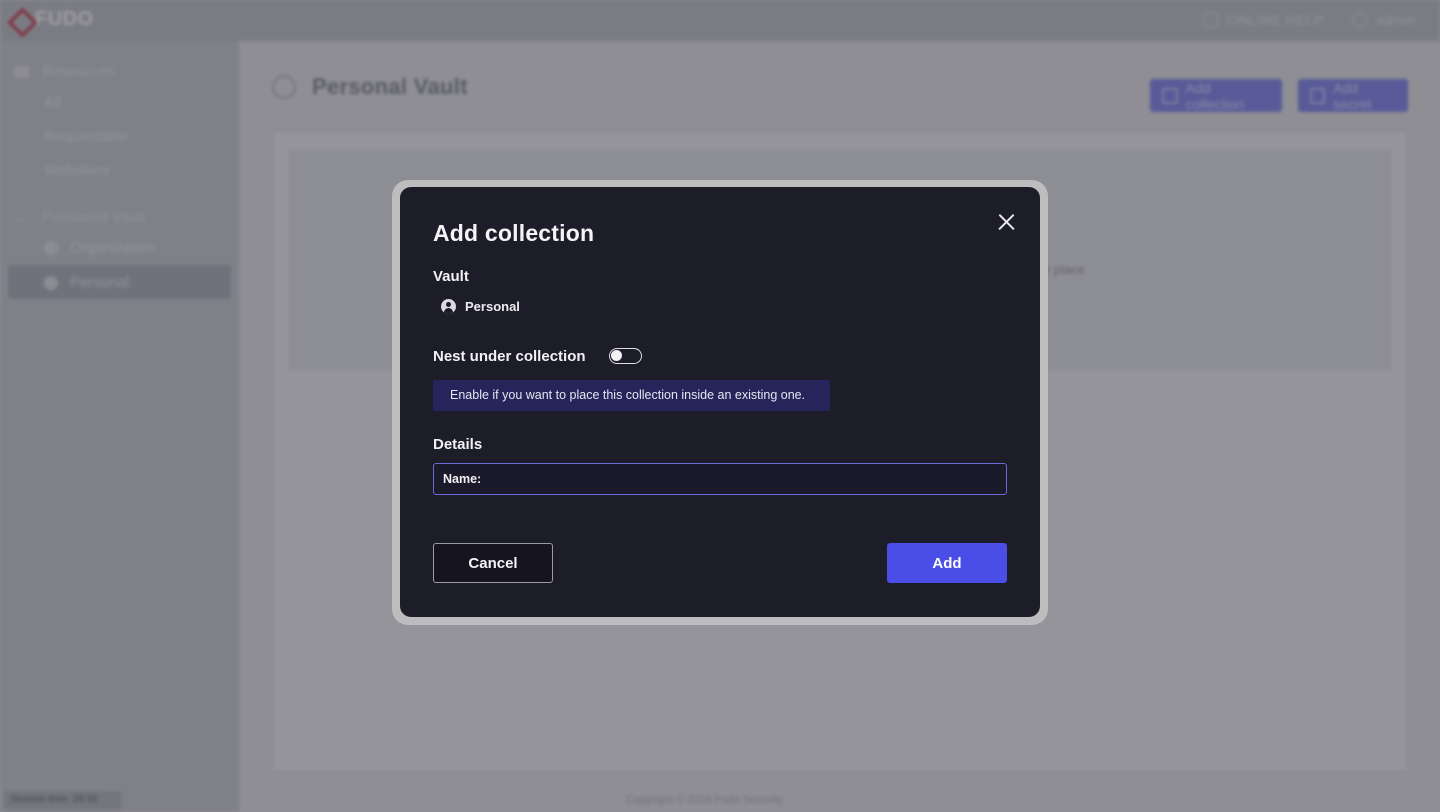 The height and width of the screenshot is (812, 1440). Describe the element at coordinates (509, 356) in the screenshot. I see `nest-under-collection-label: Nest under collection` at that location.